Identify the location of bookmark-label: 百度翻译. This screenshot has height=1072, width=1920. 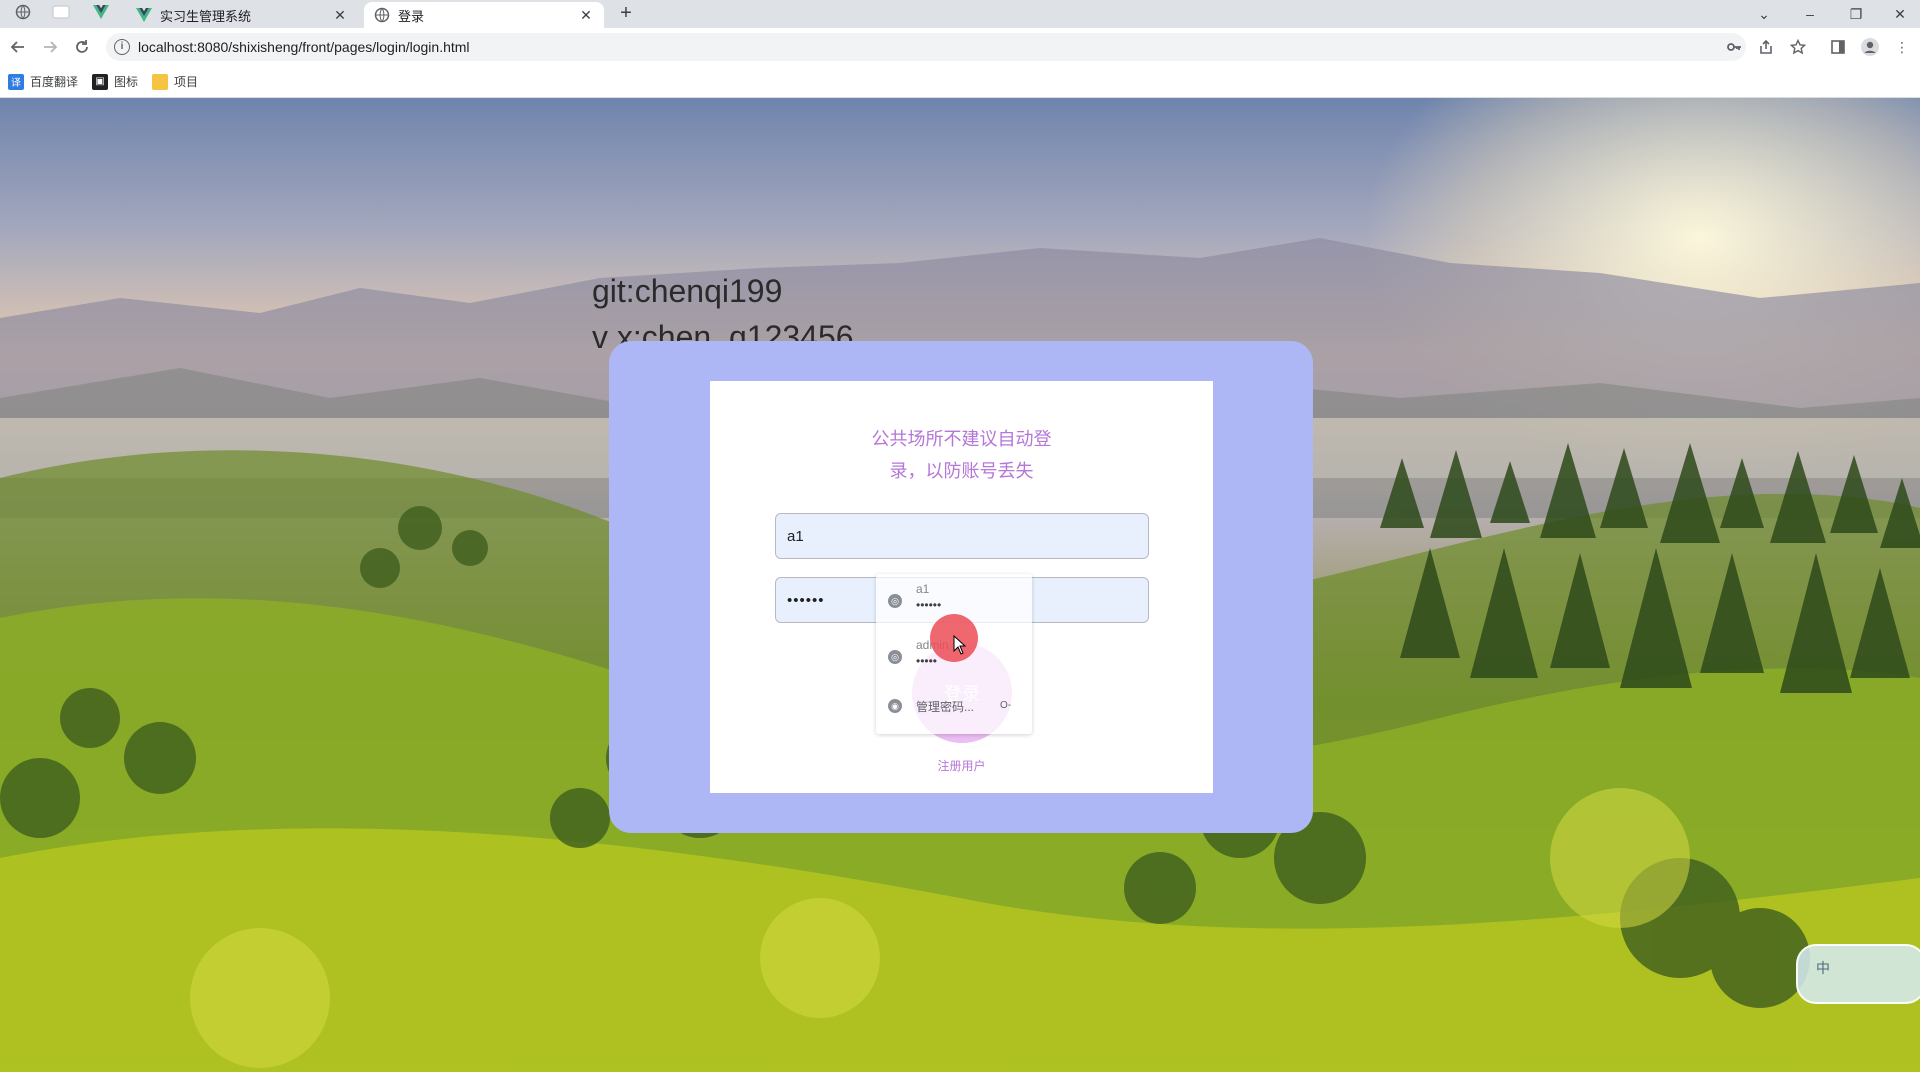
(54, 82).